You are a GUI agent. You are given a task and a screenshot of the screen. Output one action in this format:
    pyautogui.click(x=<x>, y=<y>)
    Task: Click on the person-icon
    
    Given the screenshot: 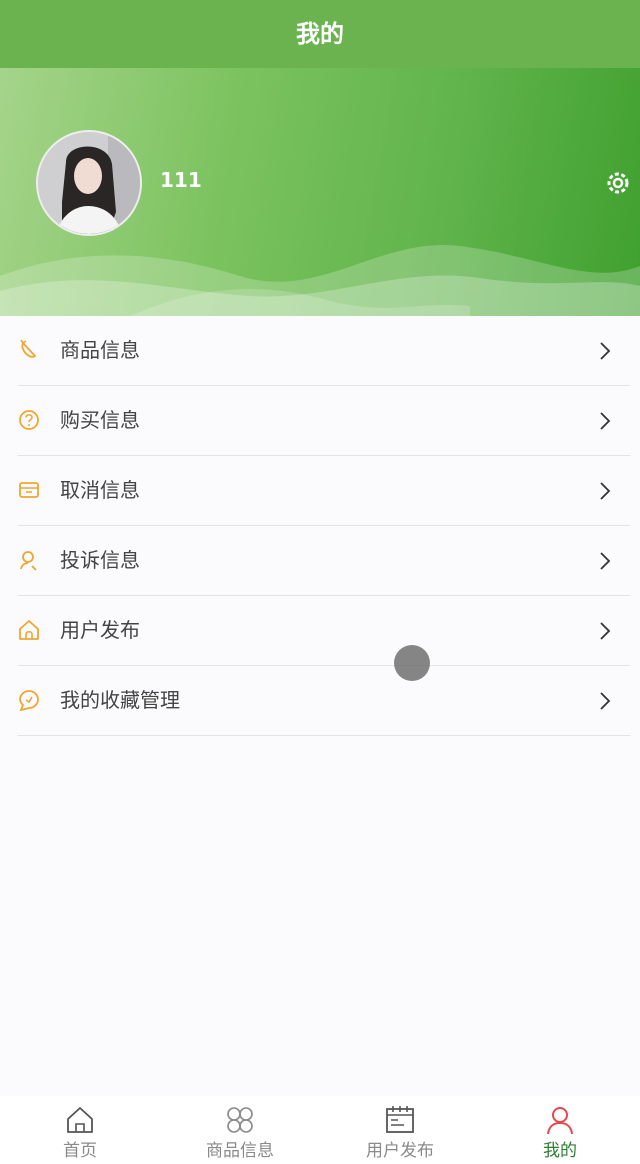 What is the action you would take?
    pyautogui.click(x=560, y=1121)
    